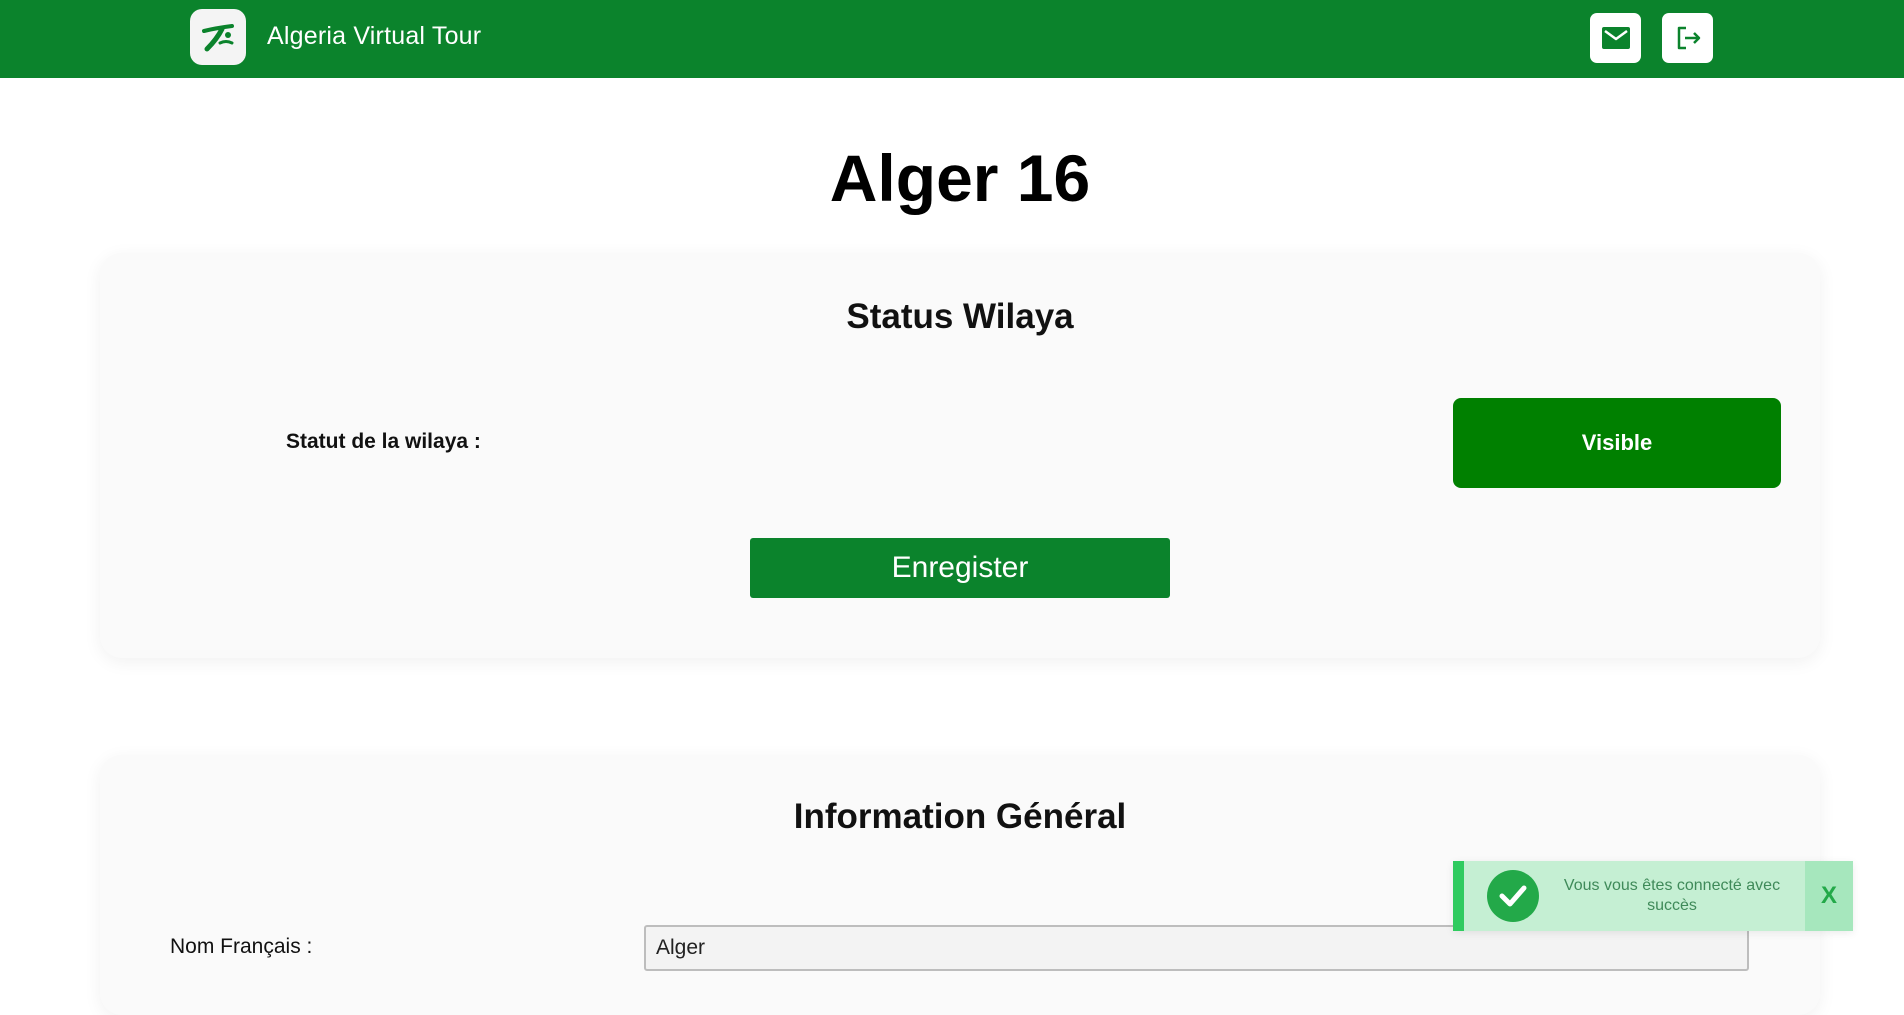 The image size is (1904, 1015). What do you see at coordinates (960, 816) in the screenshot?
I see `info-card-title: Information Général` at bounding box center [960, 816].